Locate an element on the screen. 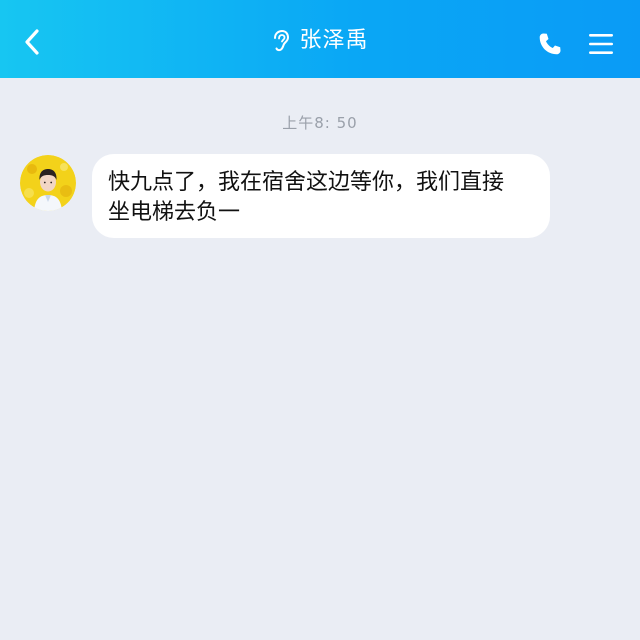 This screenshot has height=640, width=640. ear-icon is located at coordinates (281, 41).